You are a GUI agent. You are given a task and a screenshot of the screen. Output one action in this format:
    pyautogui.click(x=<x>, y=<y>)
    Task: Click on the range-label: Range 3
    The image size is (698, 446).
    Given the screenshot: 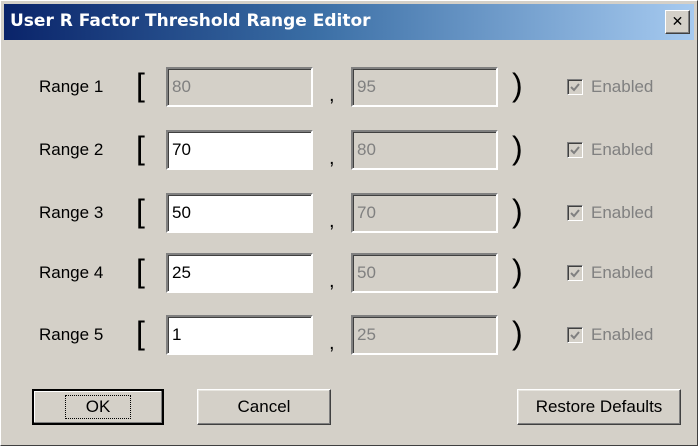 What is the action you would take?
    pyautogui.click(x=71, y=212)
    